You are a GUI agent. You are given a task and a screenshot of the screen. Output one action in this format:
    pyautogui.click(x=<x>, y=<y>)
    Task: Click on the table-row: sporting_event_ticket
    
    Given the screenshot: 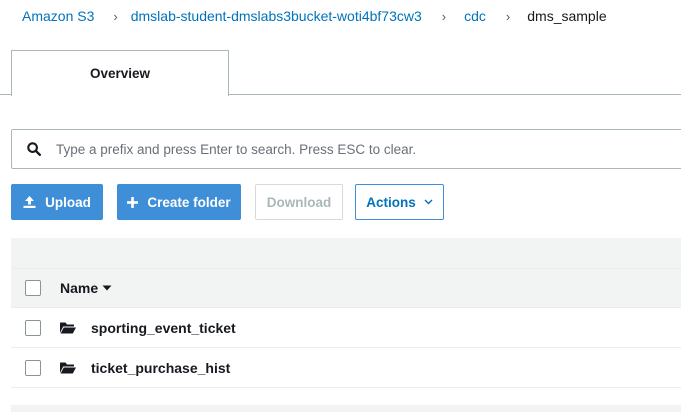 What is the action you would take?
    pyautogui.click(x=346, y=328)
    